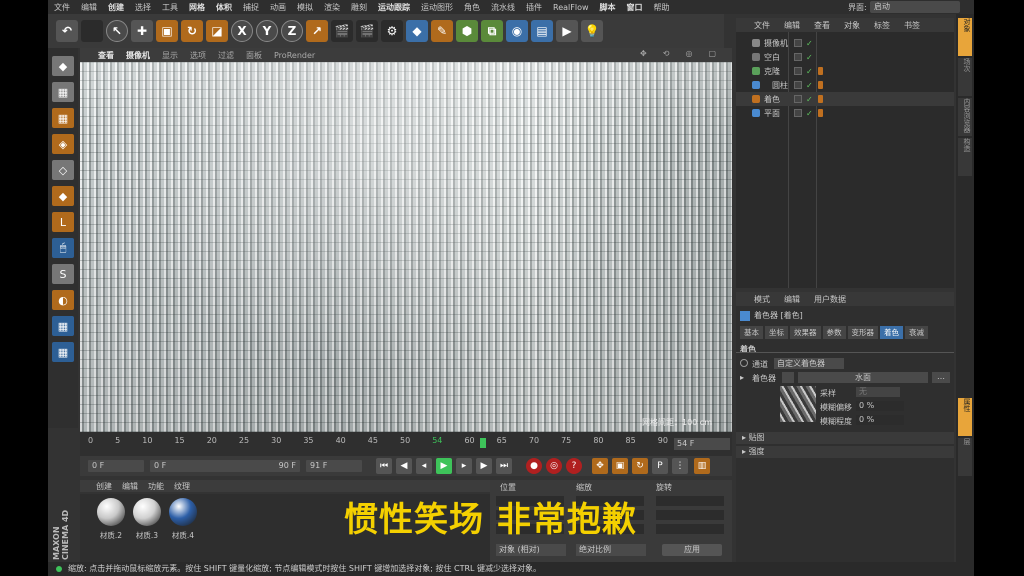 Image resolution: width=1024 pixels, height=576 pixels. What do you see at coordinates (916, 332) in the screenshot?
I see `attribute-subtab: 衰减` at bounding box center [916, 332].